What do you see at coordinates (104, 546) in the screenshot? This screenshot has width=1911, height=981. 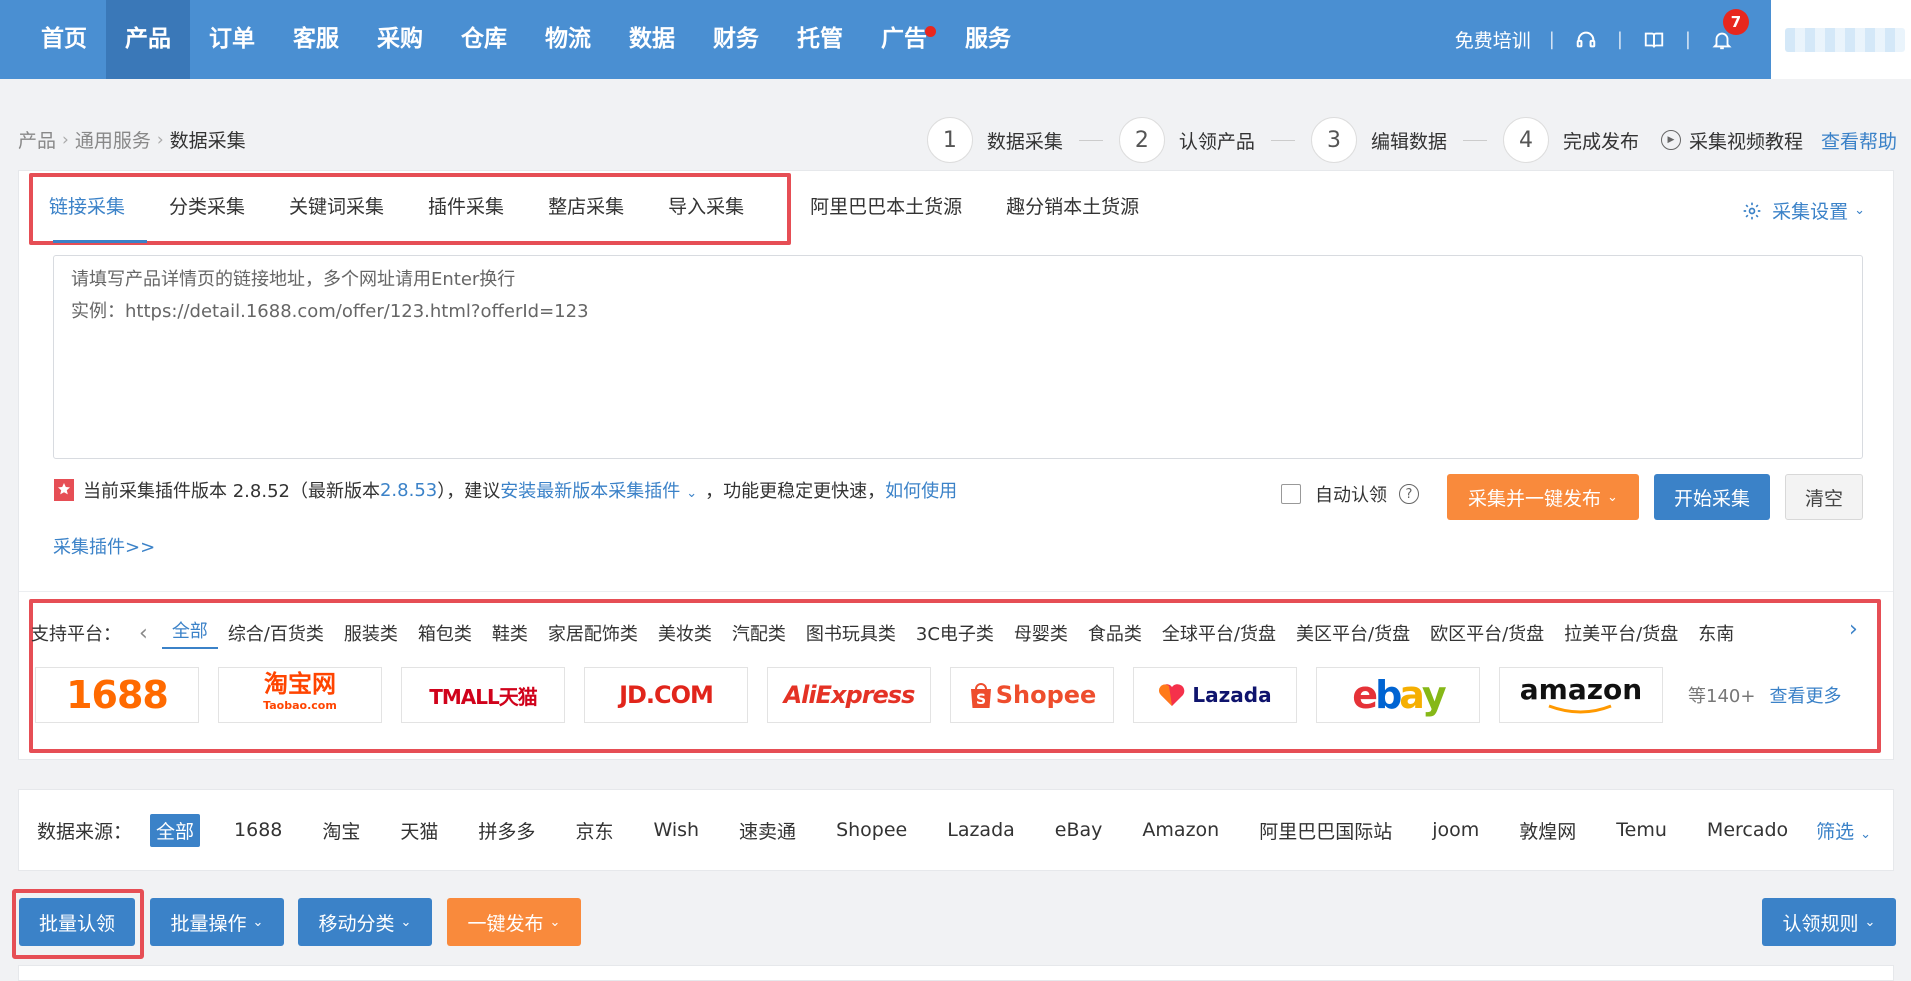 I see `collect-plugin-link: 采集插件>>` at bounding box center [104, 546].